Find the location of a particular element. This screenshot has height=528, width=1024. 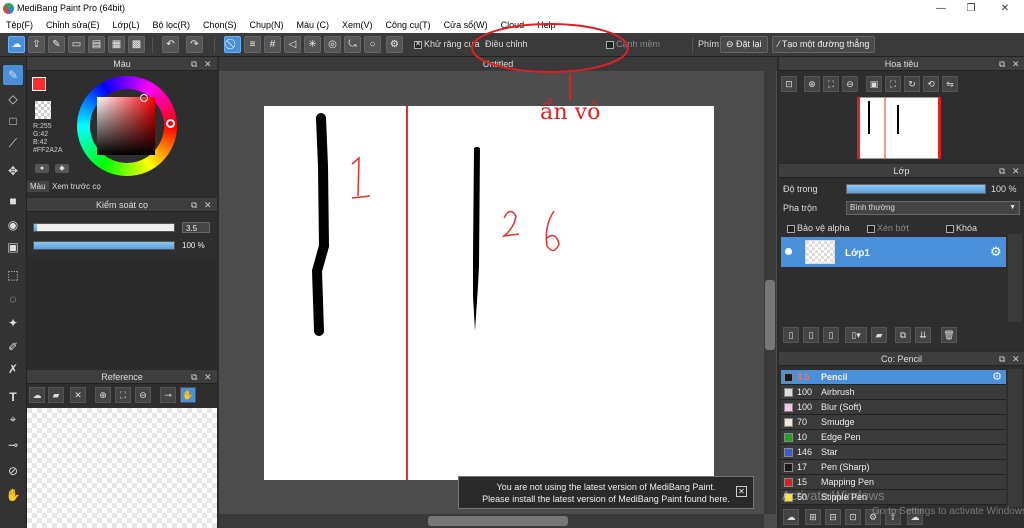

brush-option-icon: ⊡ is located at coordinates (853, 517).